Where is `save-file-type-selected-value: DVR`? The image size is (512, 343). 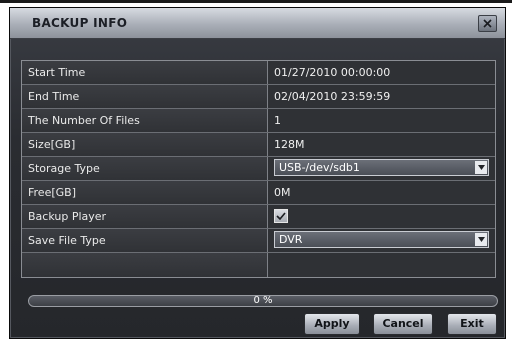
save-file-type-selected-value: DVR is located at coordinates (291, 239).